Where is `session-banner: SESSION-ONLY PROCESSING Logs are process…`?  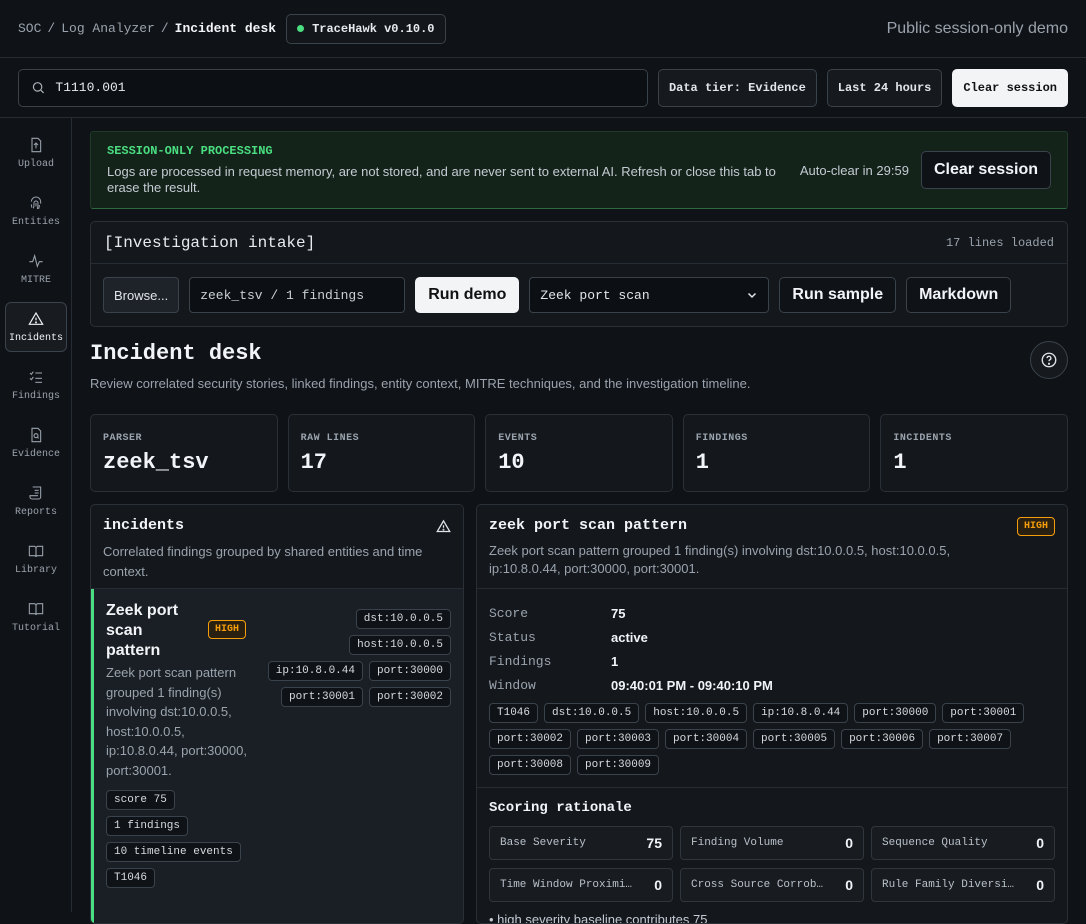 session-banner: SESSION-ONLY PROCESSING Logs are process… is located at coordinates (579, 170).